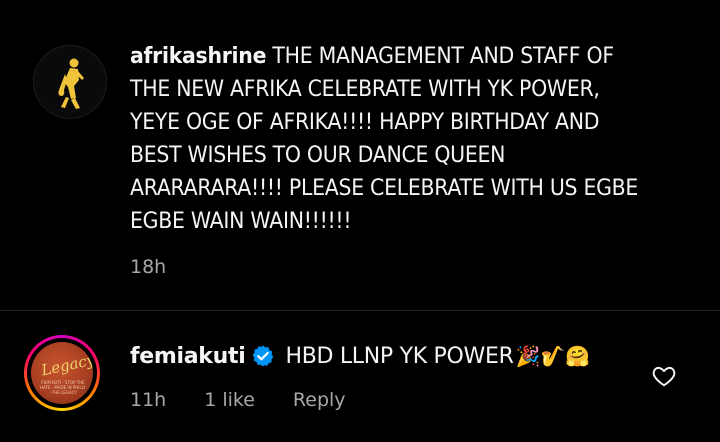  Describe the element at coordinates (198, 56) in the screenshot. I see `caption-username: afrikashrine` at that location.